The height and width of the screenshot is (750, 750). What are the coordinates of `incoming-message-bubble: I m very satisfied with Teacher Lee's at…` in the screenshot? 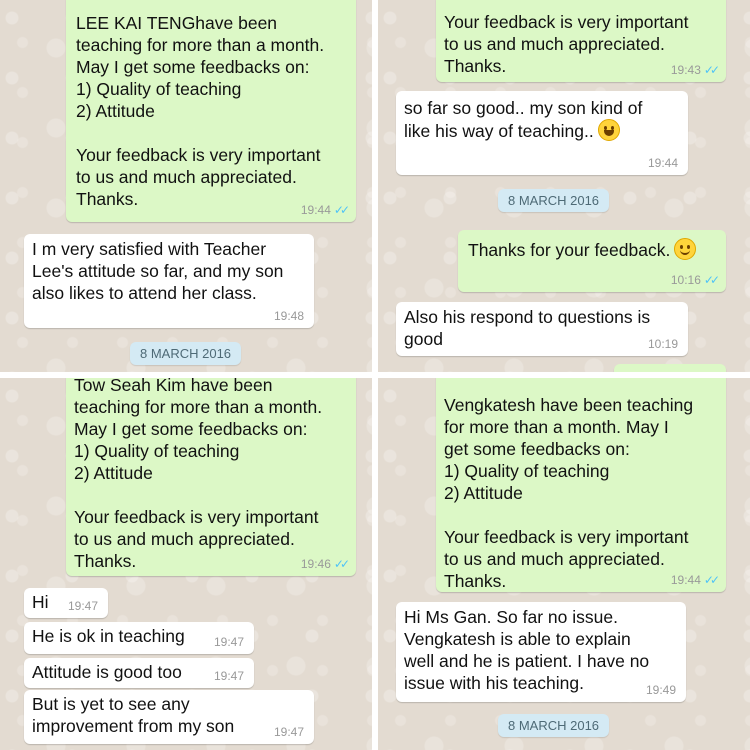 It's located at (169, 281).